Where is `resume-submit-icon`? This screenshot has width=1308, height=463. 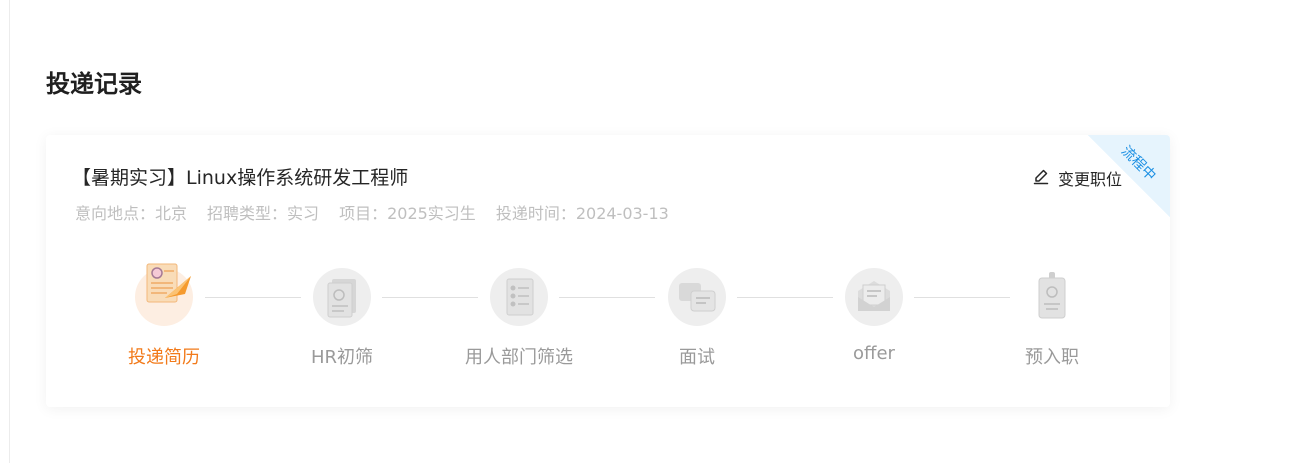
resume-submit-icon is located at coordinates (164, 294).